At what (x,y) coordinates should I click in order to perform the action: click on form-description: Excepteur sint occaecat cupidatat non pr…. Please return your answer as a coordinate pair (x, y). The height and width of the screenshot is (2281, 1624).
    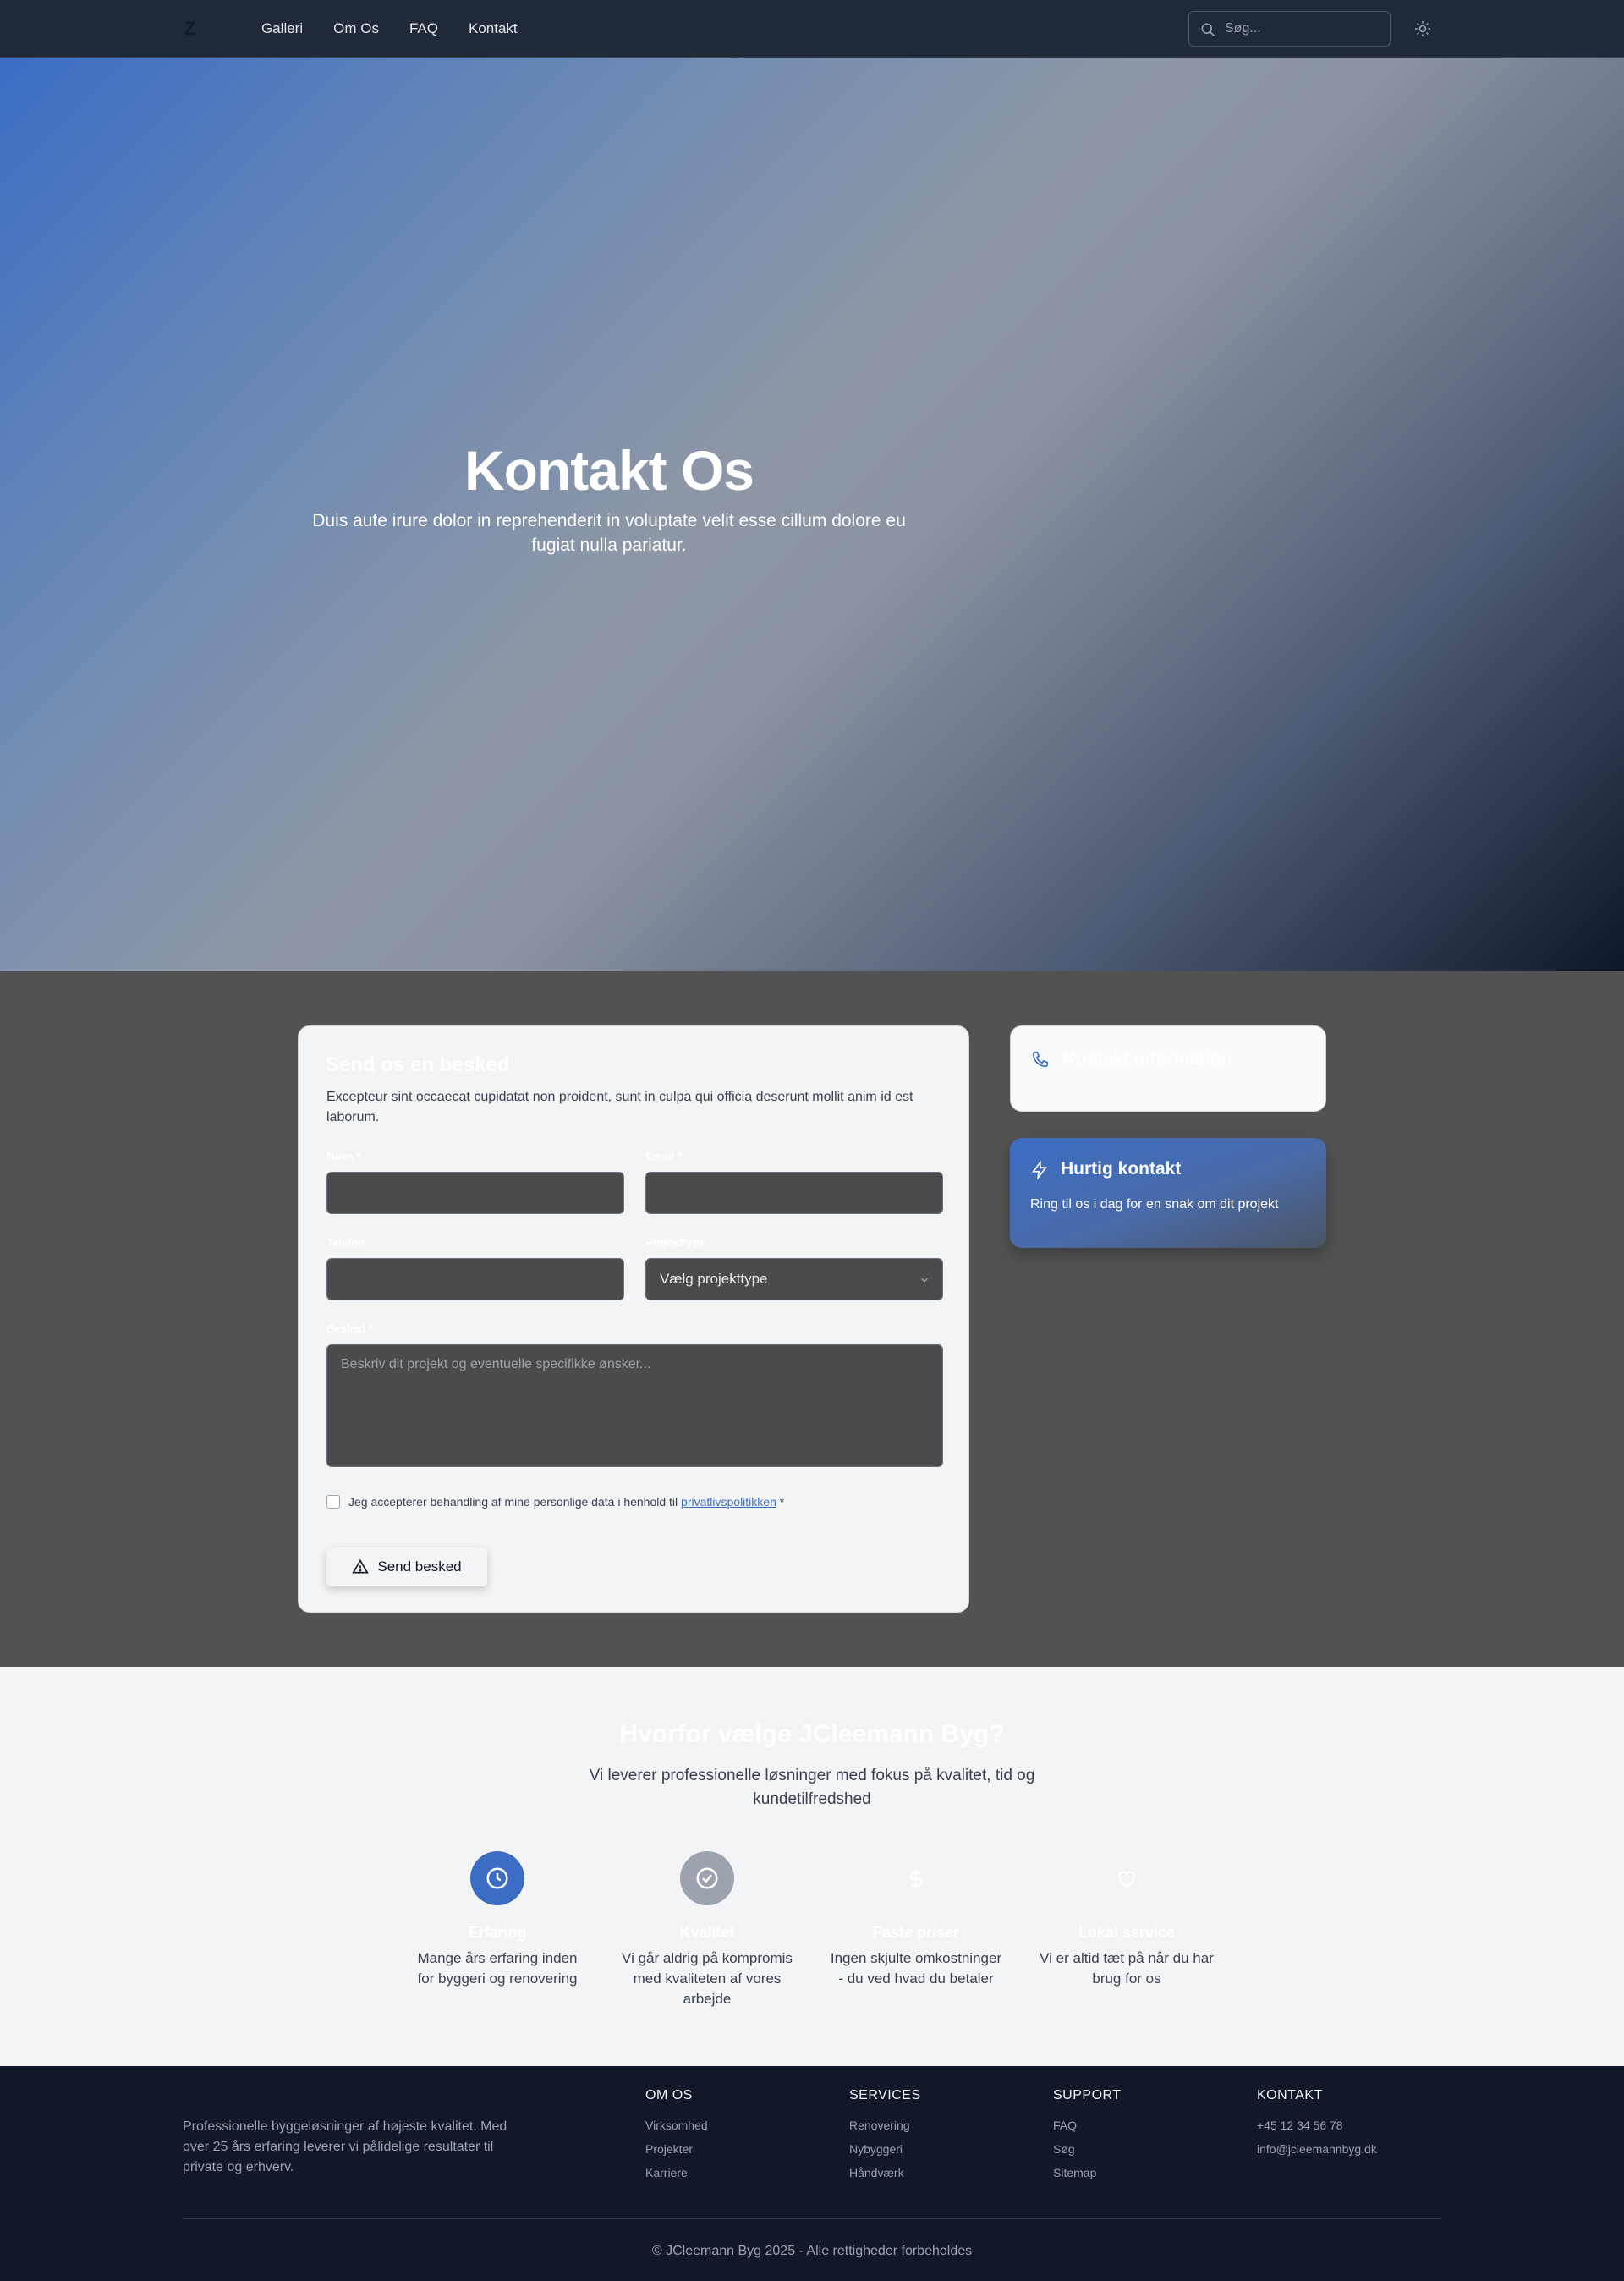
    Looking at the image, I should click on (620, 1107).